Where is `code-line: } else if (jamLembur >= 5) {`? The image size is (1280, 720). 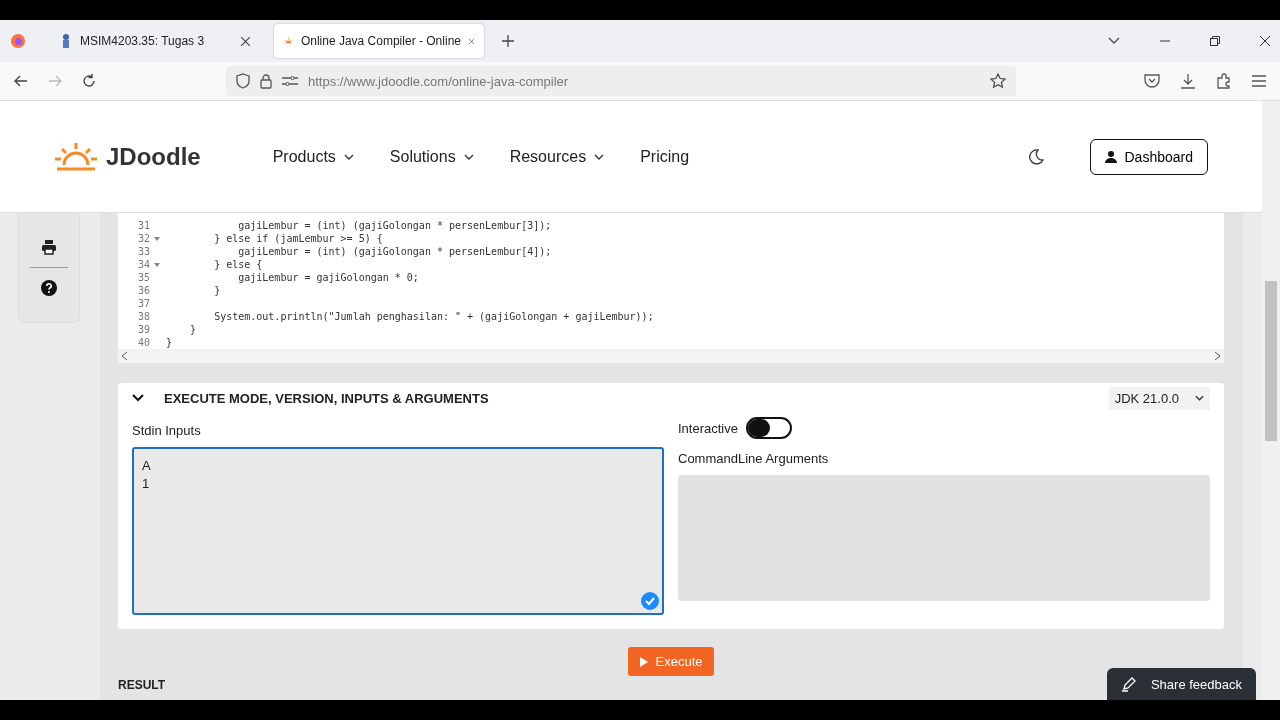
code-line: } else if (jamLembur >= 5) { is located at coordinates (298, 238).